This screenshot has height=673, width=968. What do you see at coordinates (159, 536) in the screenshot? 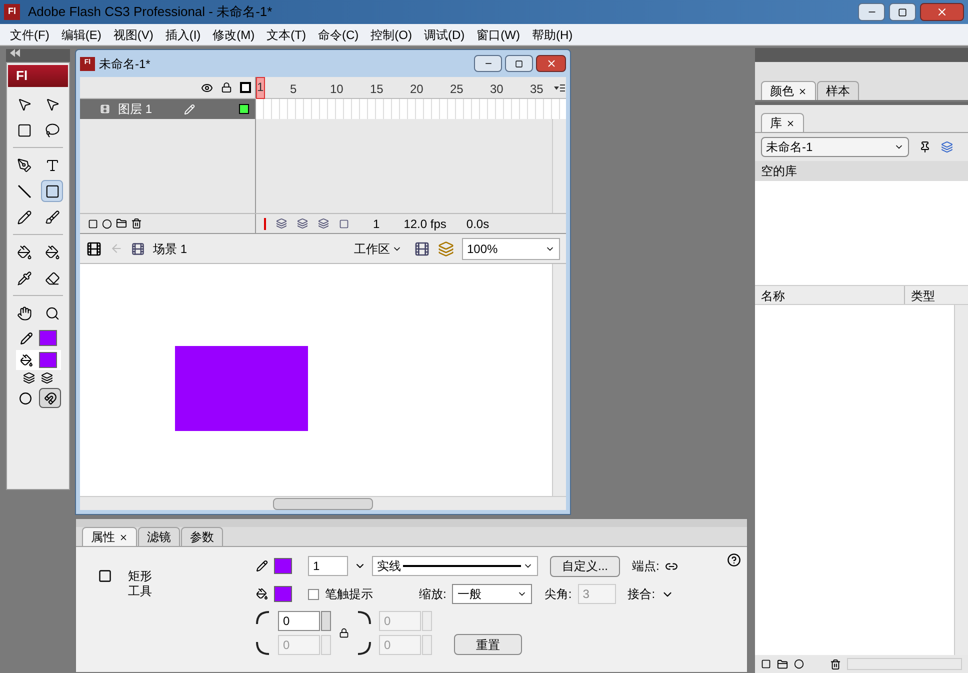
I see `panel-tab: 滤镜` at bounding box center [159, 536].